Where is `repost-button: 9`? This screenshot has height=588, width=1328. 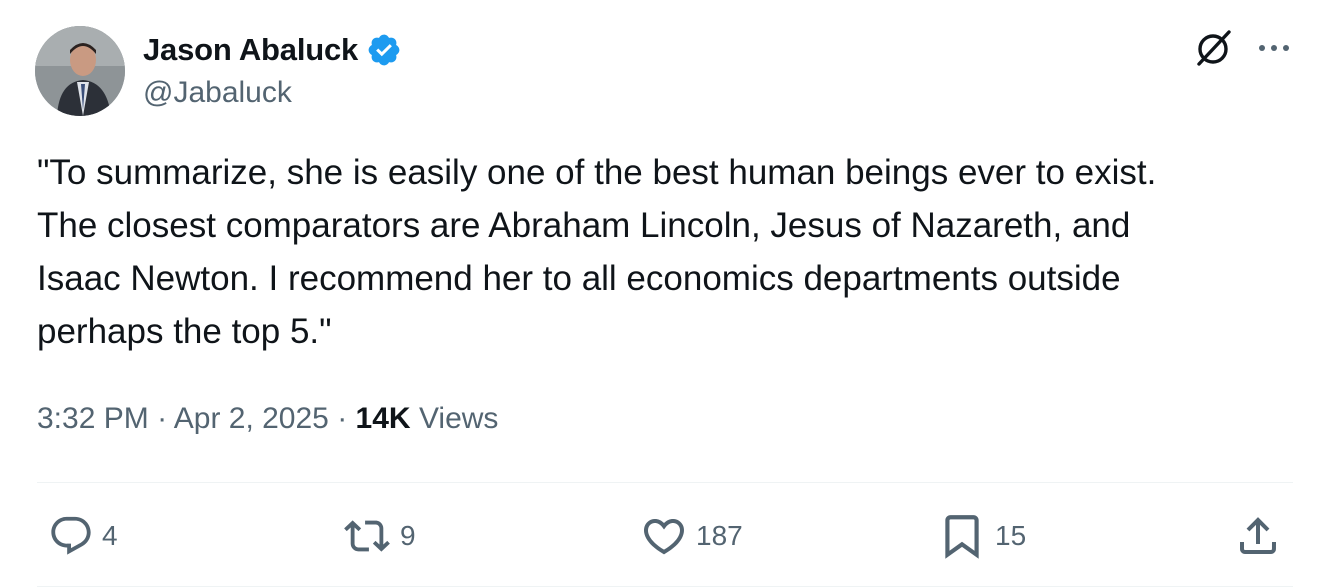 repost-button: 9 is located at coordinates (379, 536).